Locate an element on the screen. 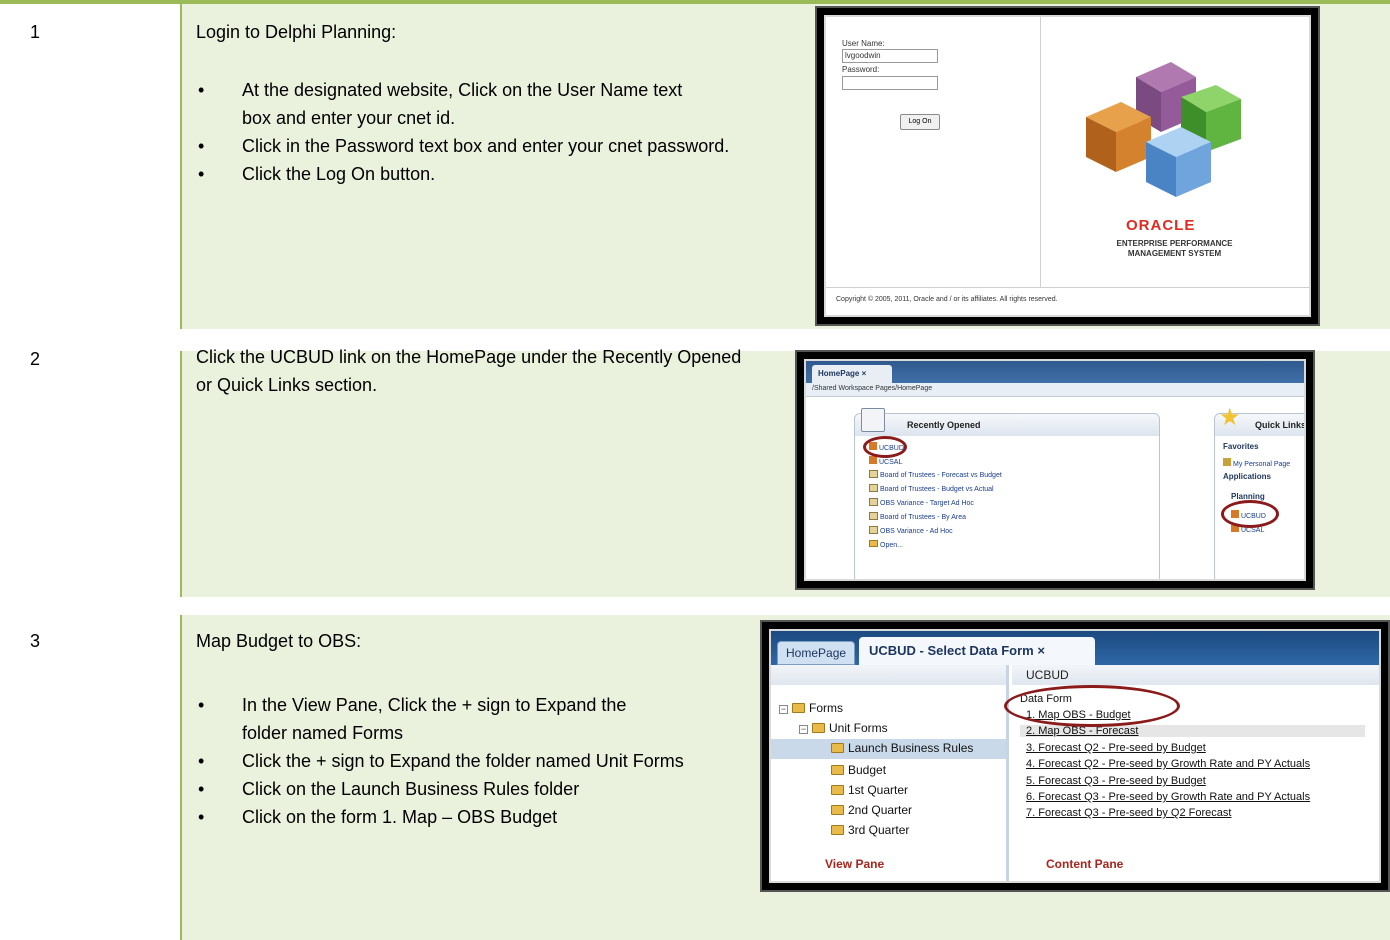 The height and width of the screenshot is (940, 1390). logon-button: Log On is located at coordinates (920, 122).